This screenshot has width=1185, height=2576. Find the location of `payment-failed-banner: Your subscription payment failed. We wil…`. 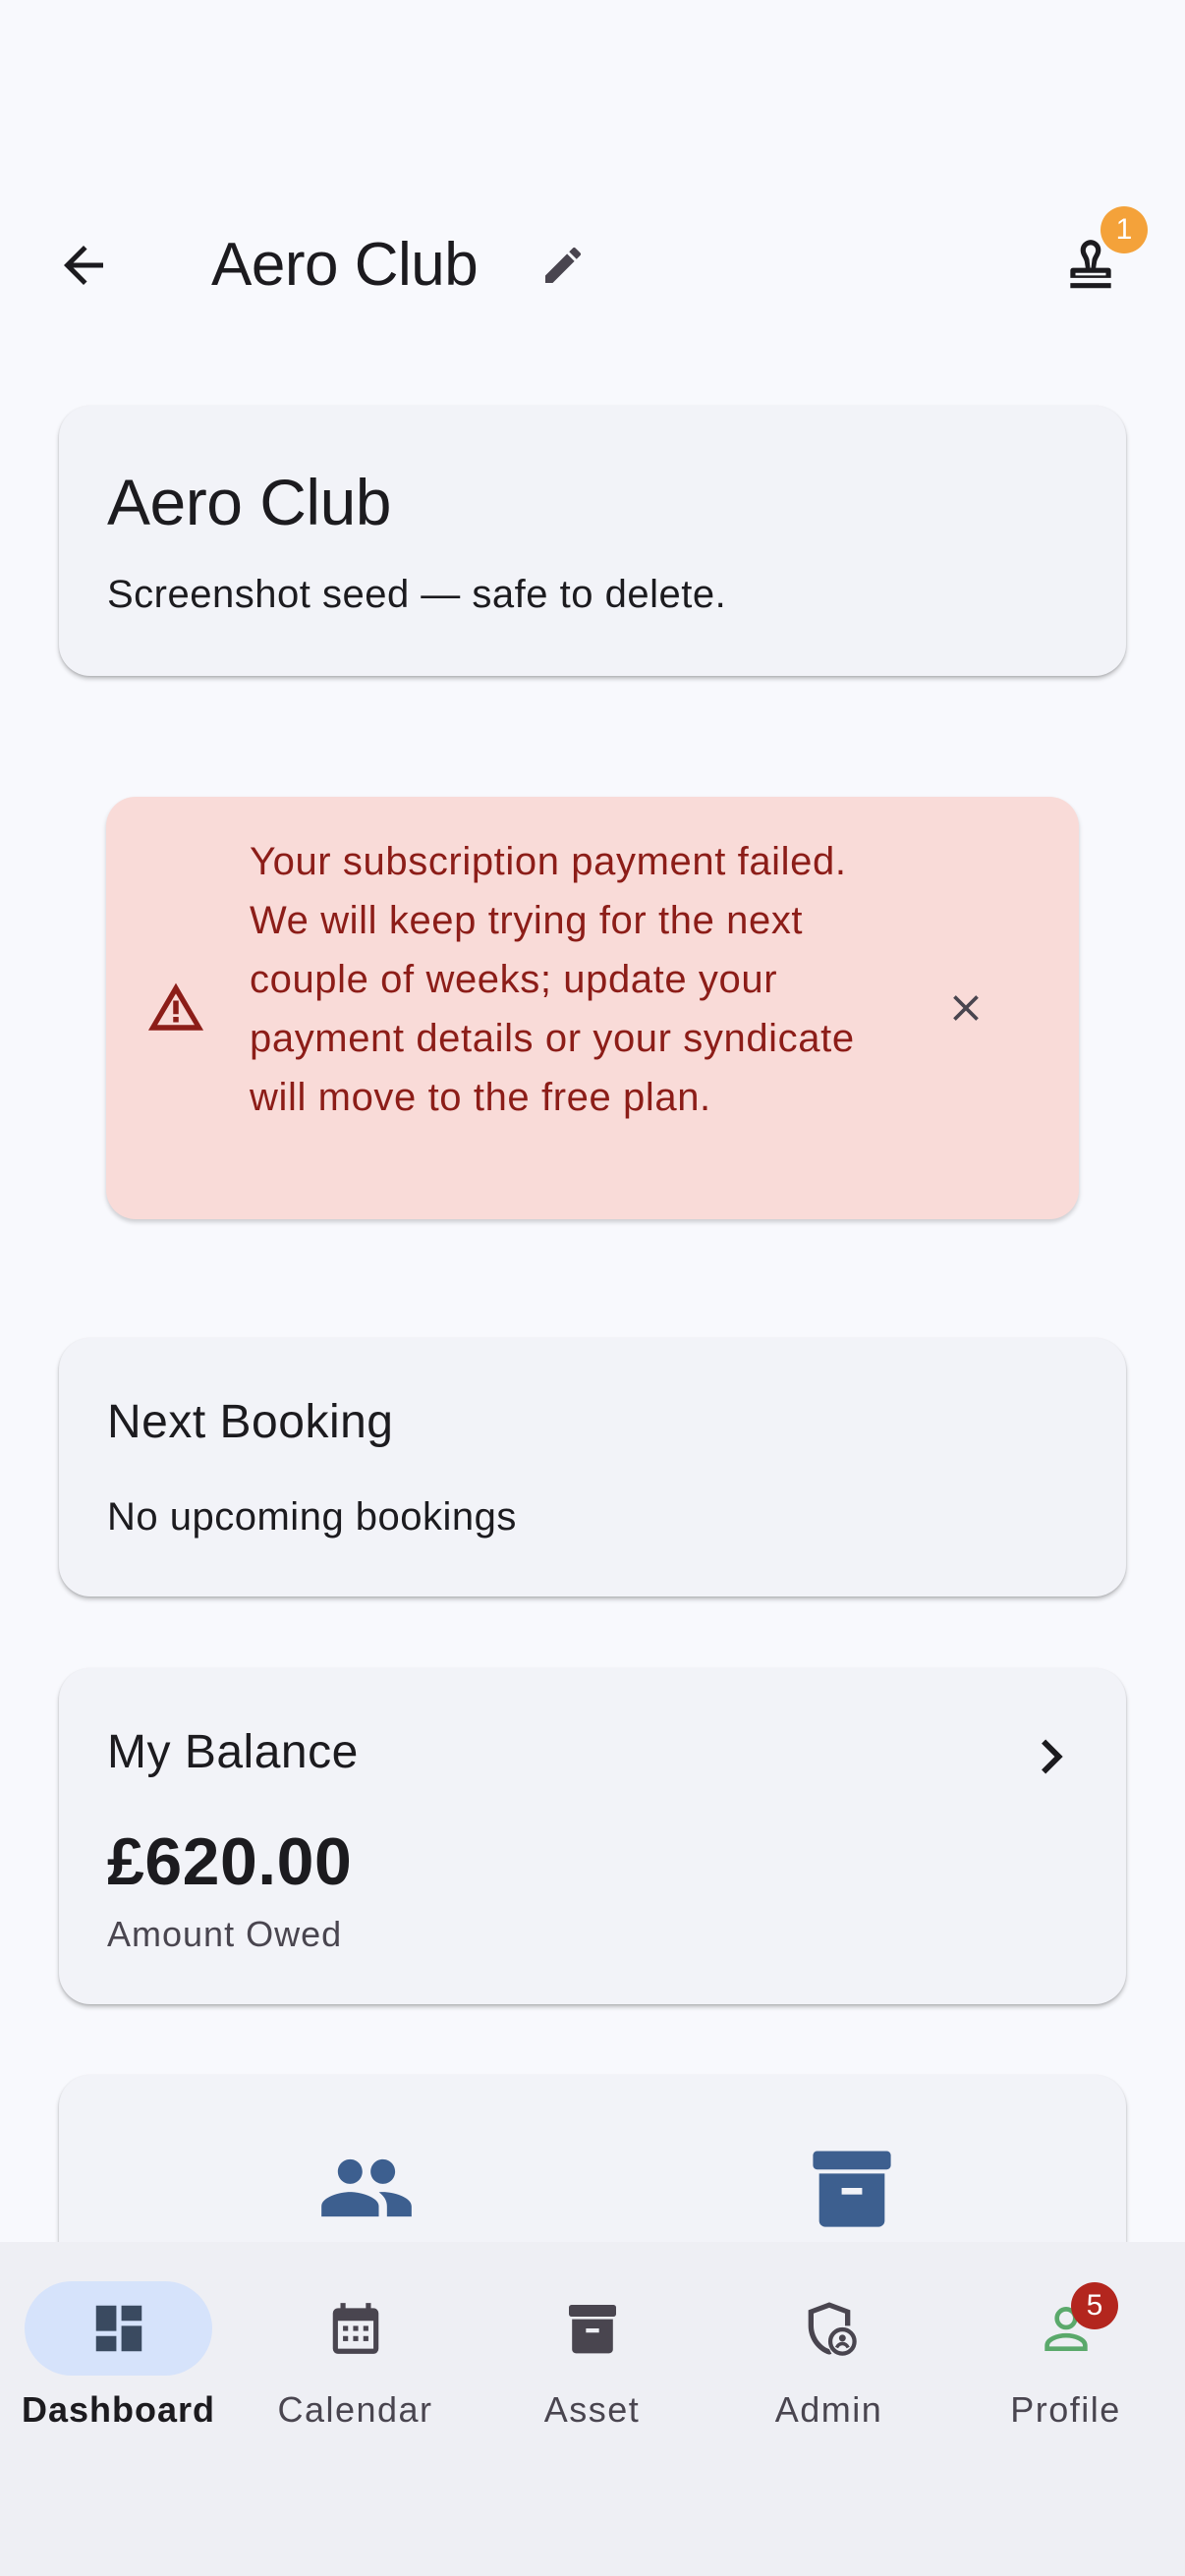

payment-failed-banner: Your subscription payment failed. We wil… is located at coordinates (592, 1008).